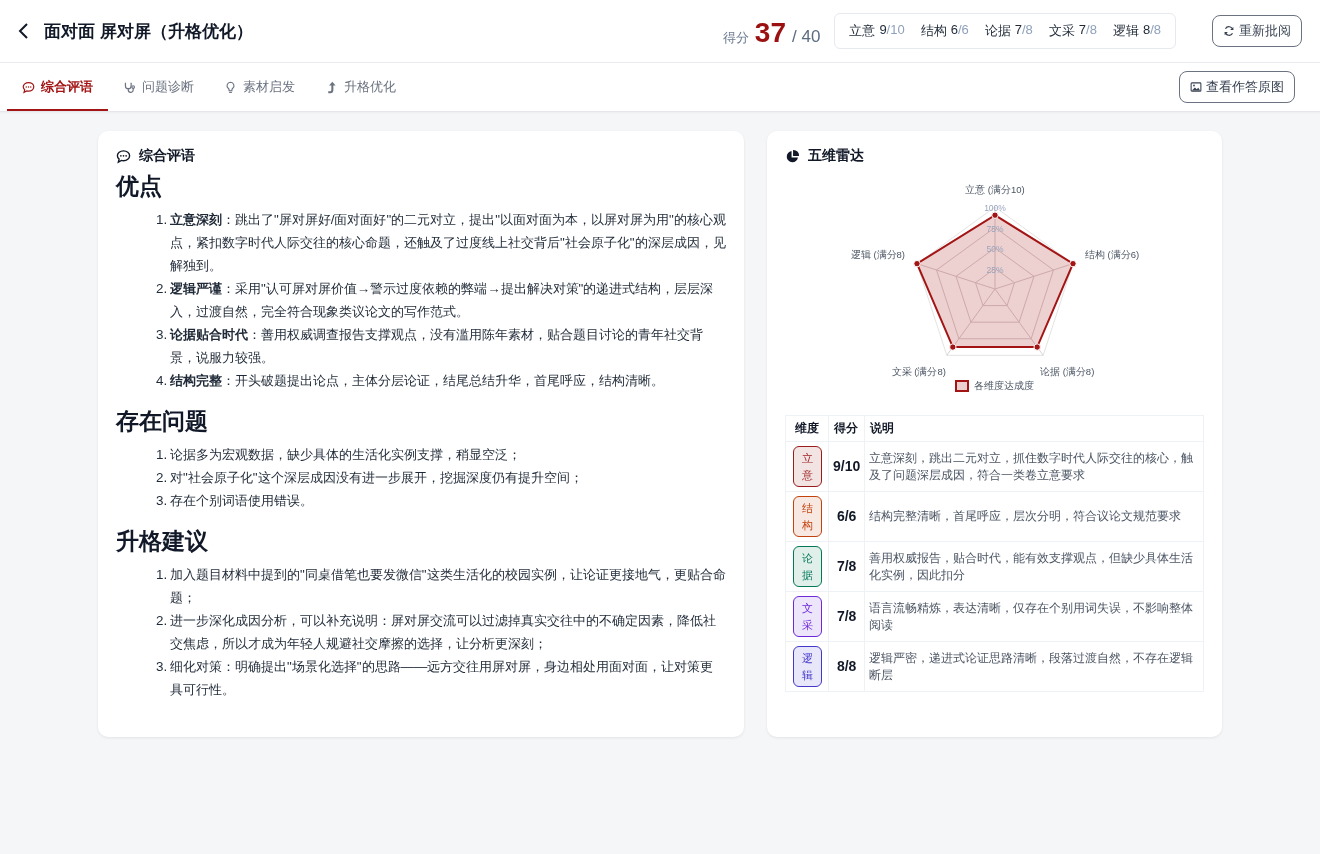  Describe the element at coordinates (846, 666) in the screenshot. I see `score-cell: 8/8` at that location.